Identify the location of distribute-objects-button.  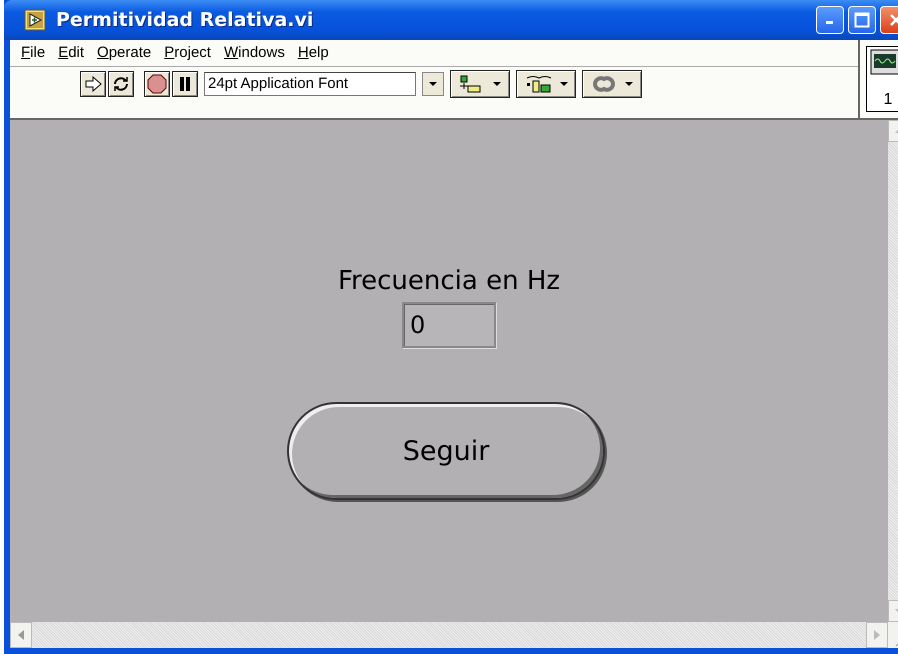
(546, 84).